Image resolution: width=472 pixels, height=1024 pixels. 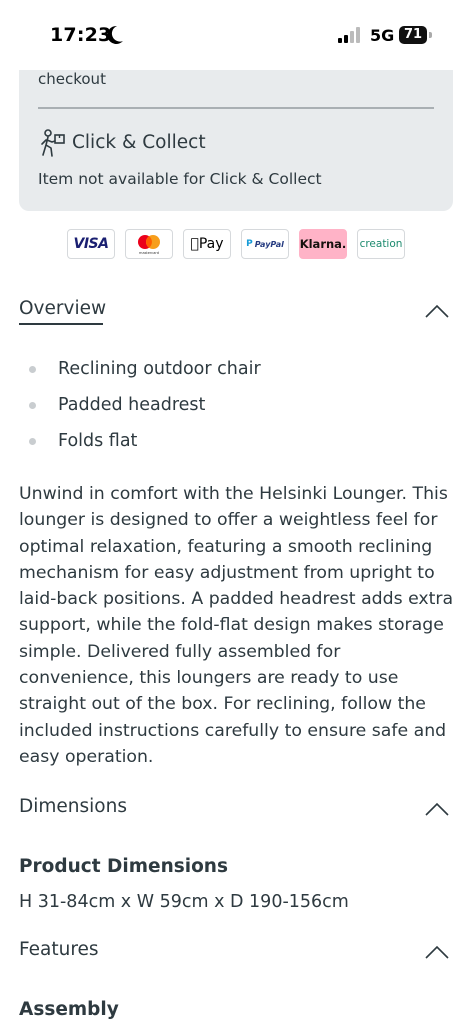 I want to click on moon-icon, so click(x=115, y=34).